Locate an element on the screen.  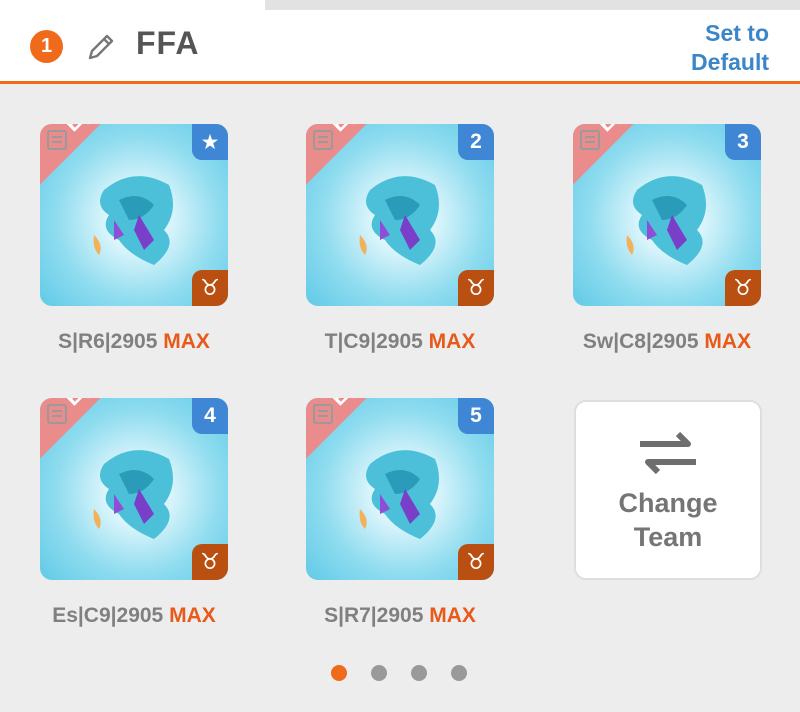
team-header: 1 FFA Set to Default is located at coordinates (400, 47).